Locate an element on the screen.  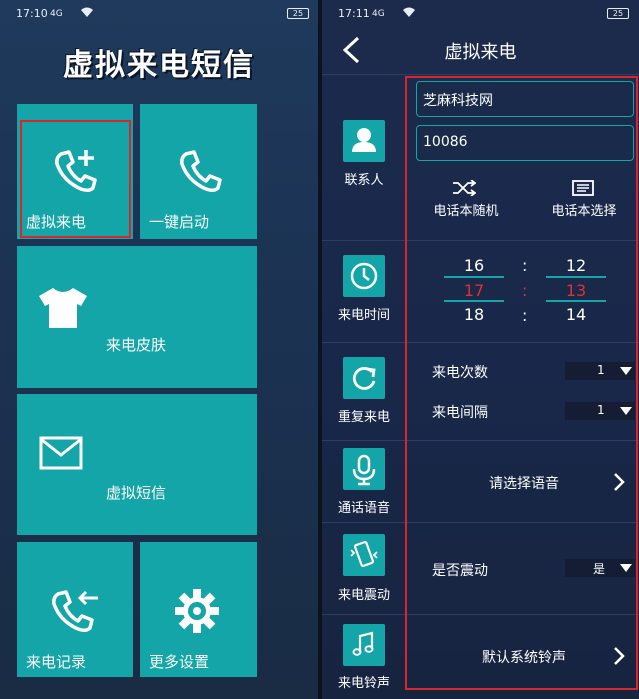
refresh-icon is located at coordinates (364, 378).